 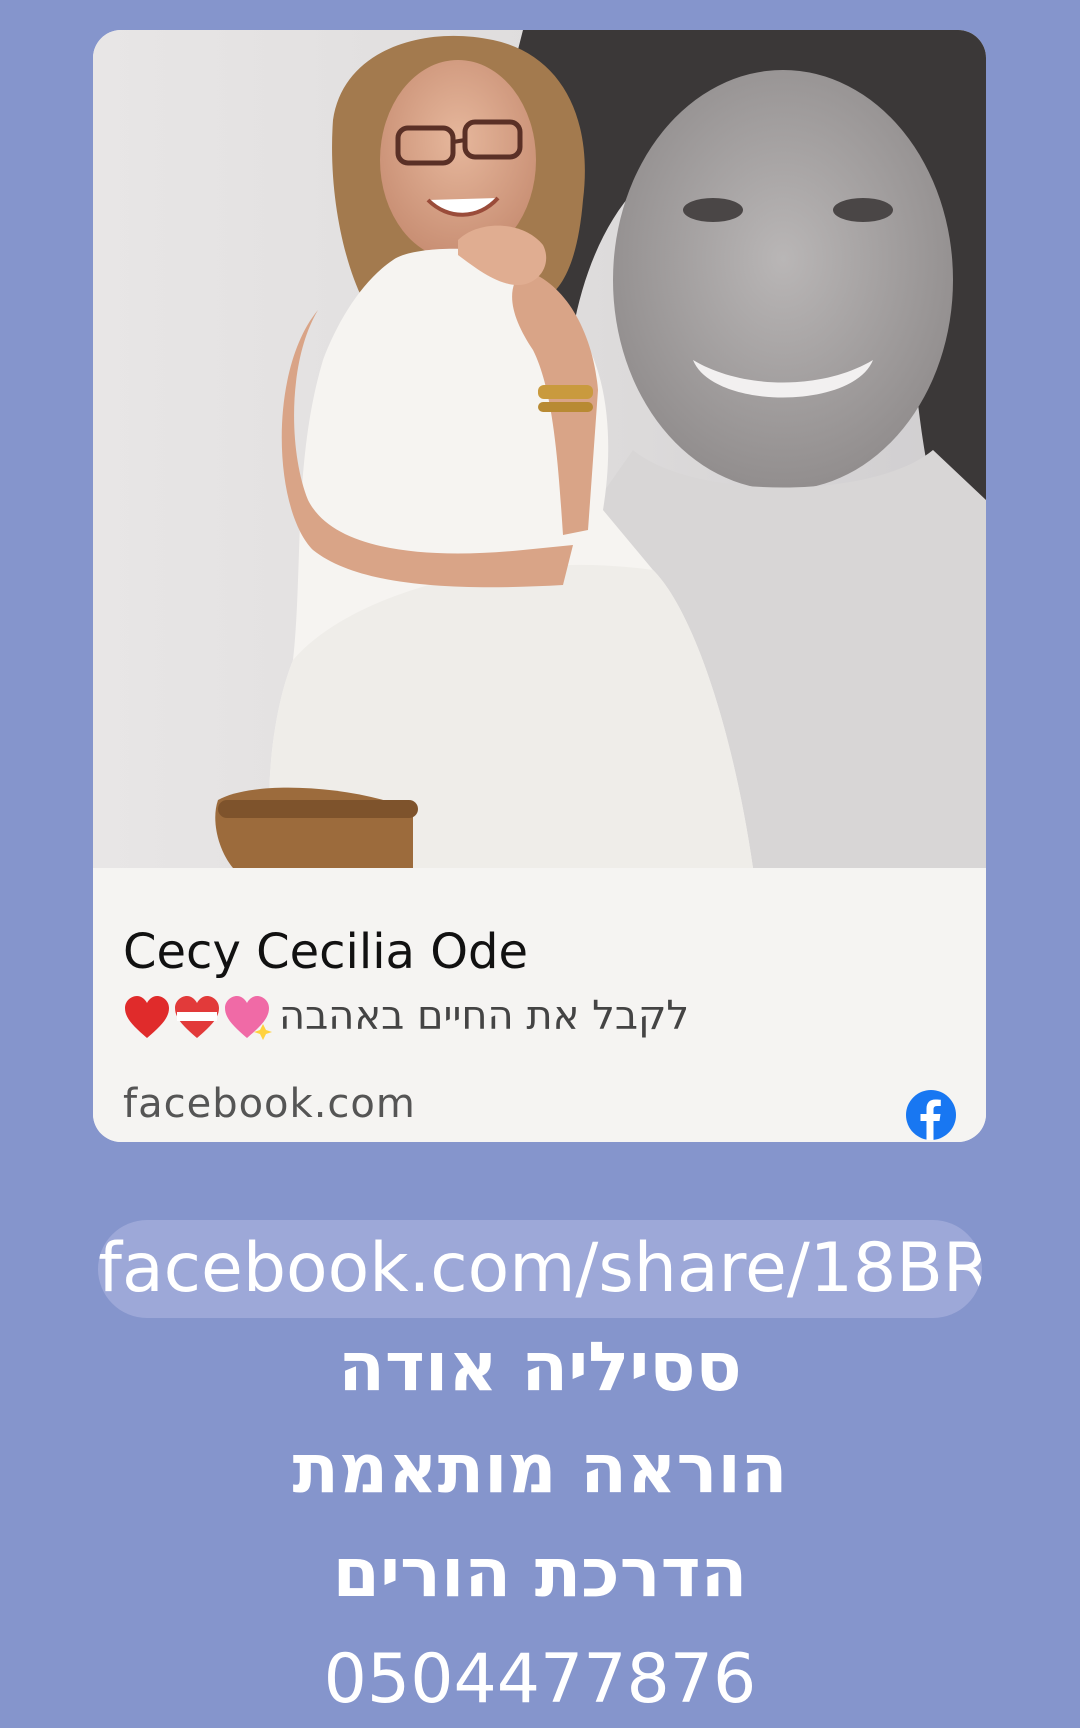 What do you see at coordinates (540, 1469) in the screenshot?
I see `message-service-line: הוראה מותאמת` at bounding box center [540, 1469].